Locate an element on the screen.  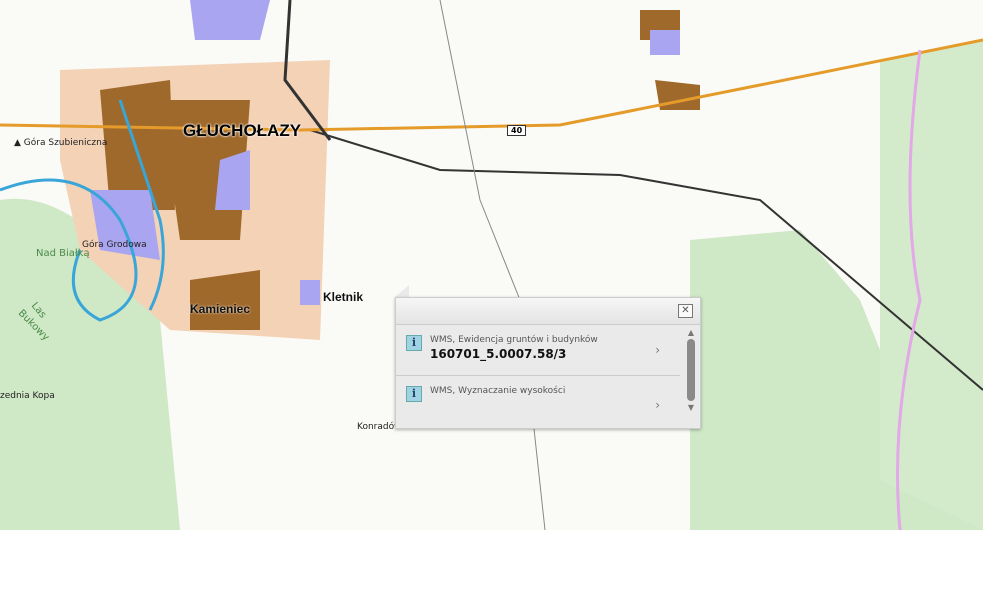
area-label-nad-bialka: Nad Białką is located at coordinates (63, 253).